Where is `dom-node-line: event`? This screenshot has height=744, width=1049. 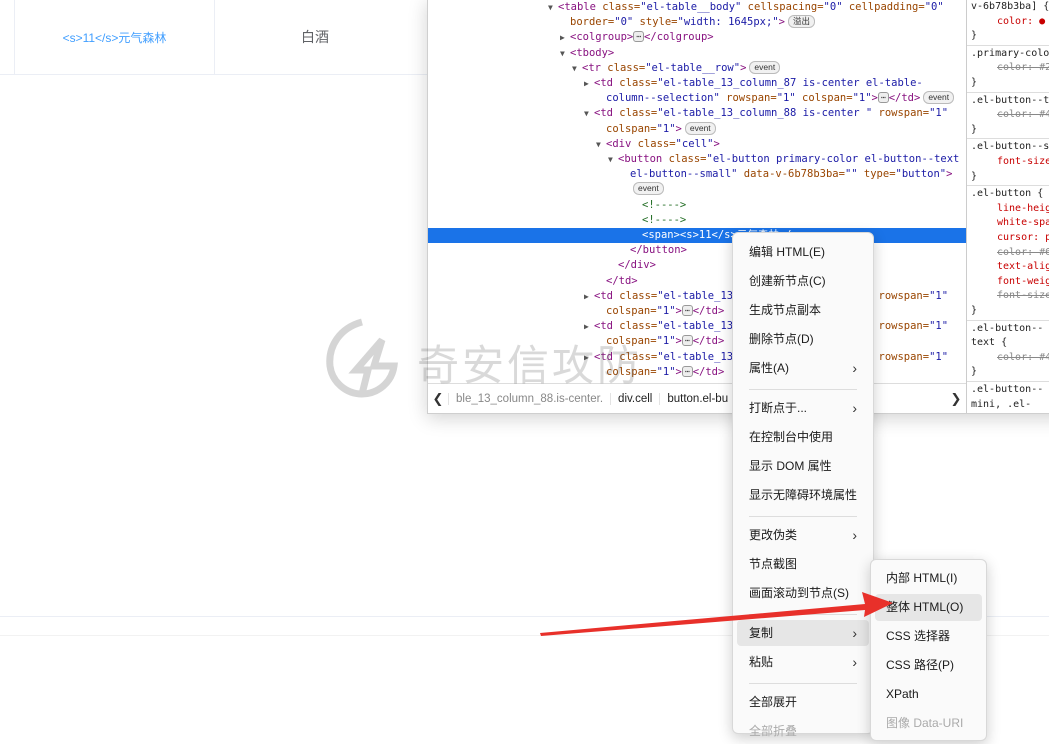 dom-node-line: event is located at coordinates (697, 189).